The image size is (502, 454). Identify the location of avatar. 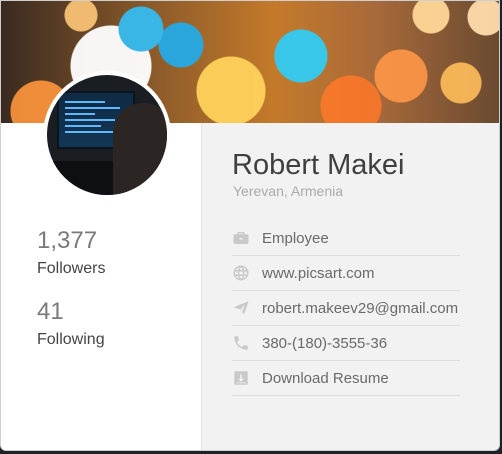
(107, 135).